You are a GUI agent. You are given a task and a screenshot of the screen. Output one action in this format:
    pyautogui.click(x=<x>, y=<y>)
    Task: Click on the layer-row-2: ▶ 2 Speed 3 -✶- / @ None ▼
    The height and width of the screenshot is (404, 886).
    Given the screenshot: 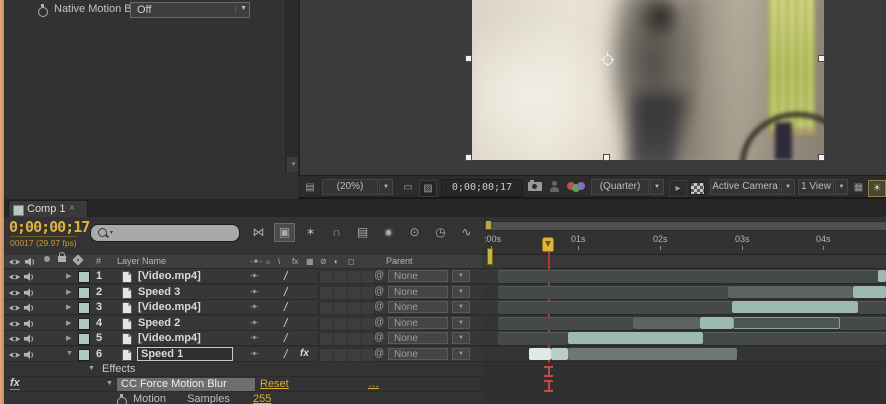 What is the action you would take?
    pyautogui.click(x=243, y=292)
    